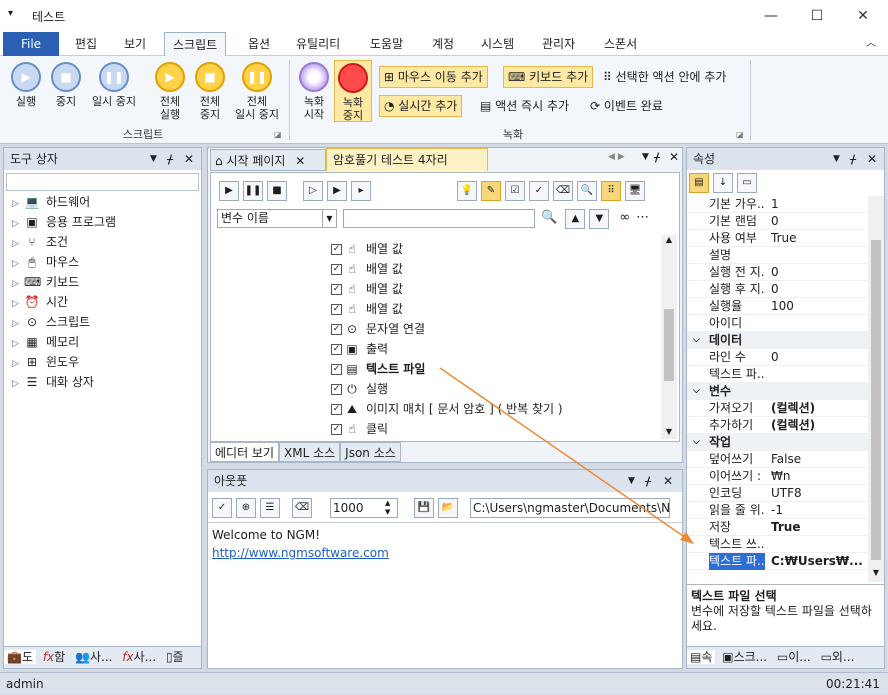  Describe the element at coordinates (819, 510) in the screenshot. I see `property-value: -1` at that location.